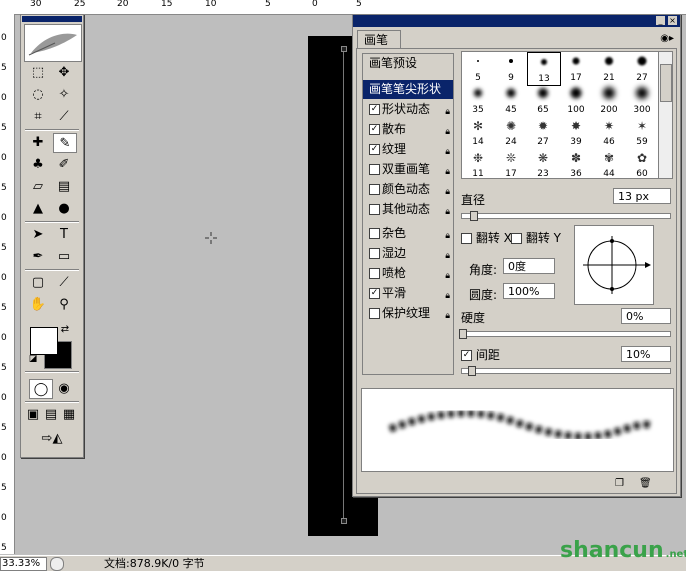 The width and height of the screenshot is (686, 571). What do you see at coordinates (646, 316) in the screenshot?
I see `hardness-field: 0%` at bounding box center [646, 316].